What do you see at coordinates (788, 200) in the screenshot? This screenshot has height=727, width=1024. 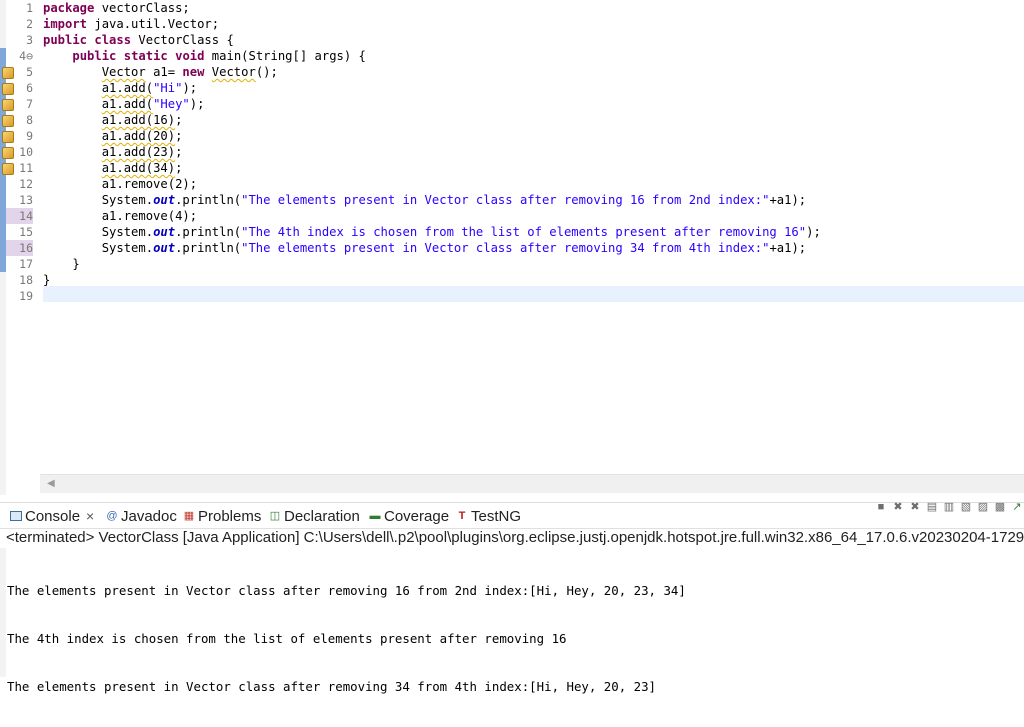 I see `code-token: +a1);` at bounding box center [788, 200].